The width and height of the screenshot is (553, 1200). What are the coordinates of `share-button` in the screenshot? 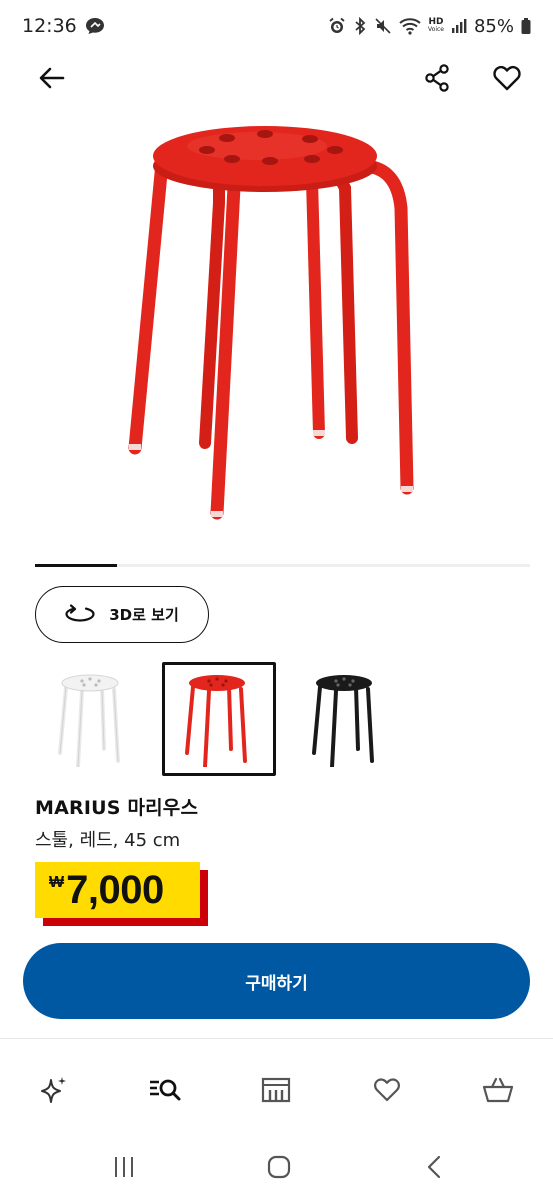 It's located at (437, 80).